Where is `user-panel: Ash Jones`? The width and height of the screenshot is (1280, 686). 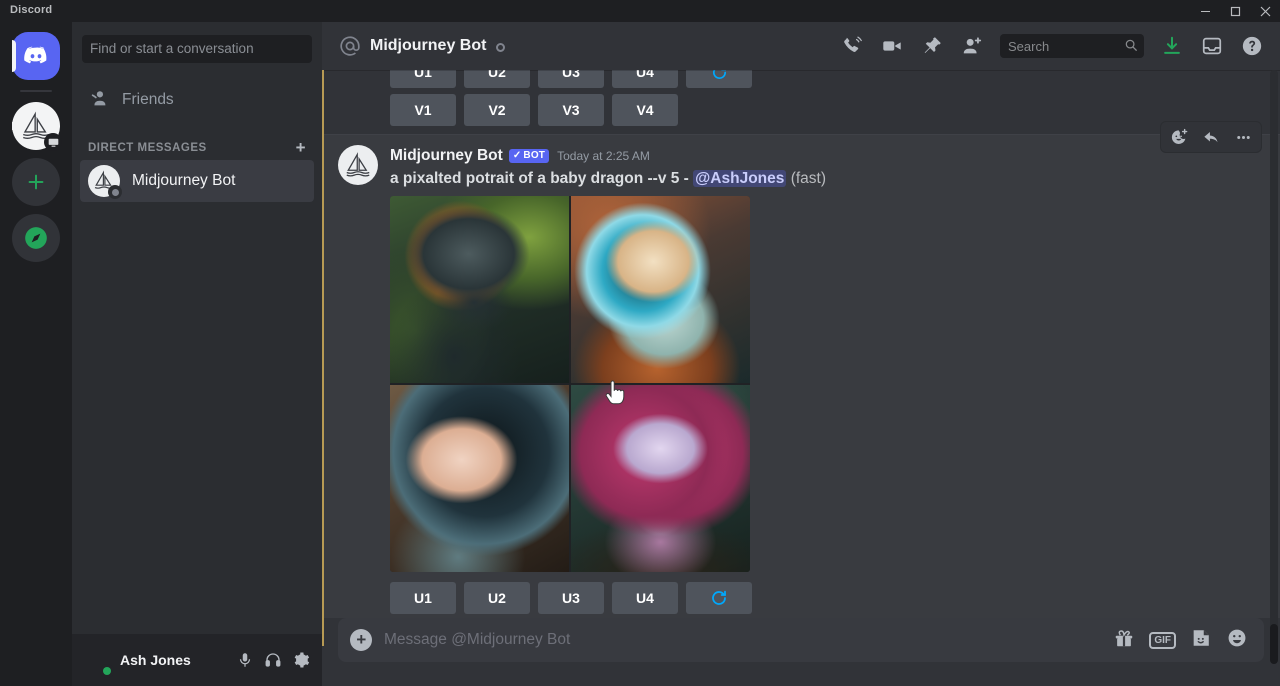 user-panel: Ash Jones is located at coordinates (197, 660).